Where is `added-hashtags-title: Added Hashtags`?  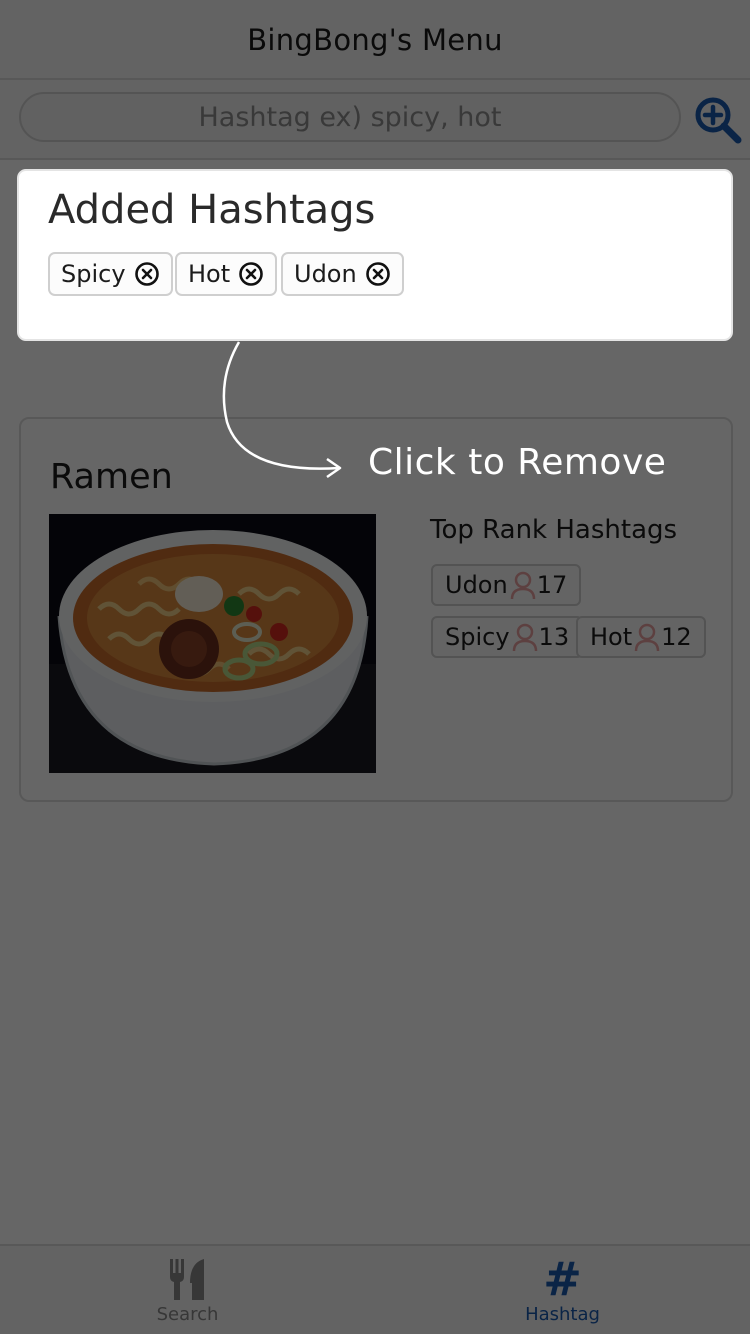 added-hashtags-title: Added Hashtags is located at coordinates (212, 210).